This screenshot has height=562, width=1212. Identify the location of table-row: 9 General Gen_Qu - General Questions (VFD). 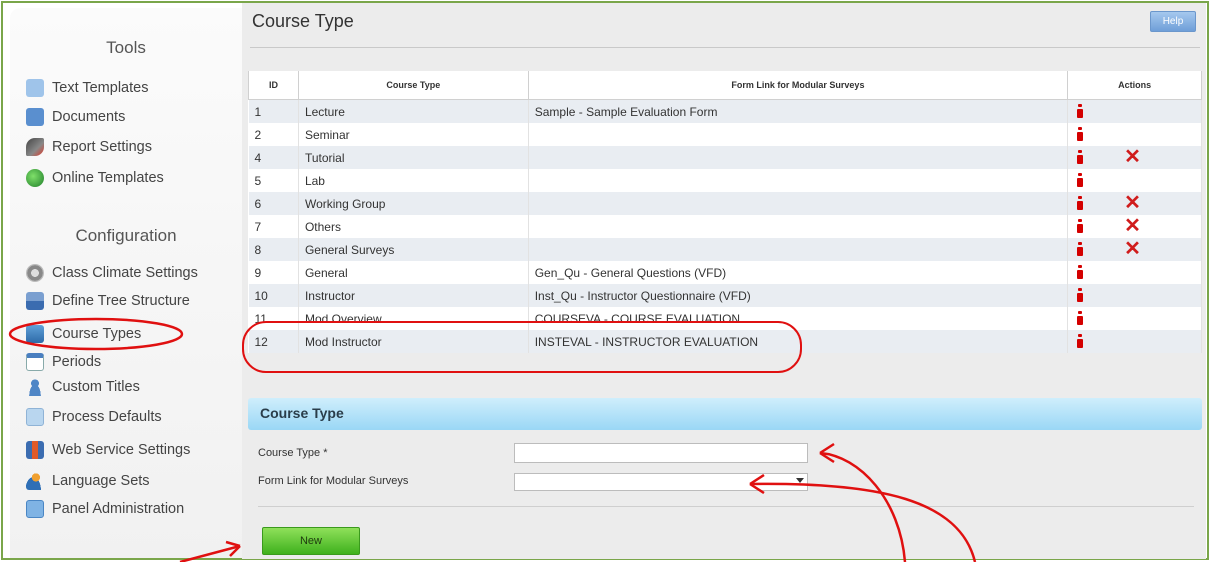
(725, 272).